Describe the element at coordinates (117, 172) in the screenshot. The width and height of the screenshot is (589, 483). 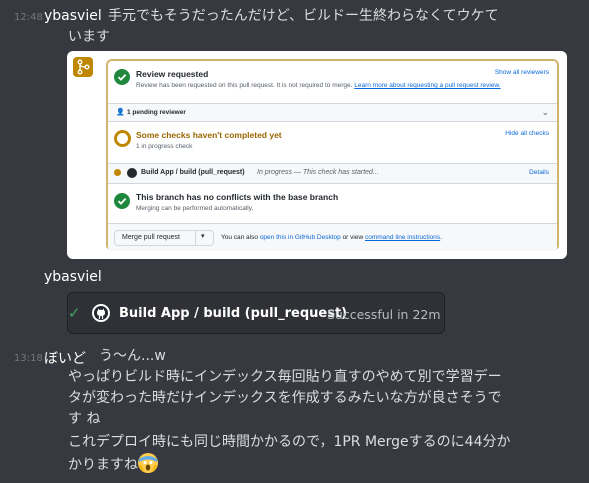
I see `in-progress-dot-icon` at that location.